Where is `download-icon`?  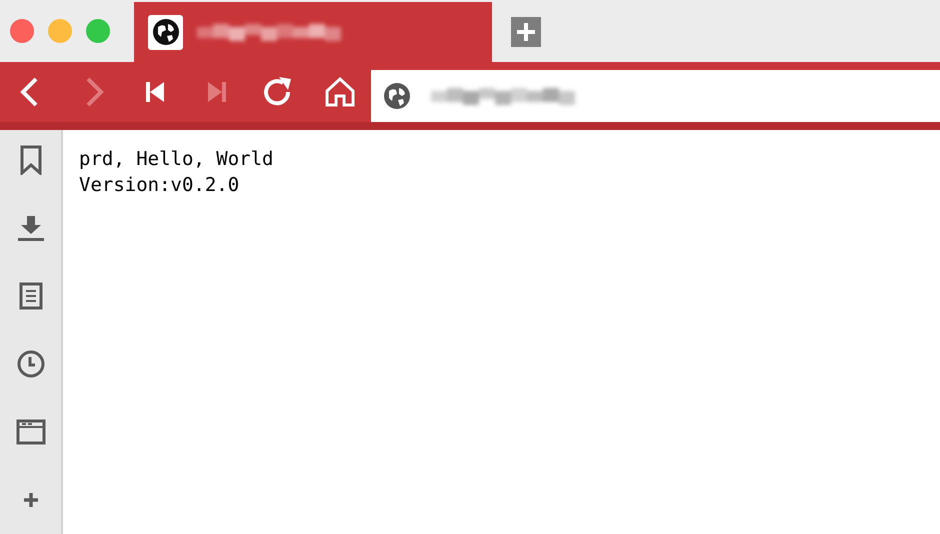
download-icon is located at coordinates (31, 228).